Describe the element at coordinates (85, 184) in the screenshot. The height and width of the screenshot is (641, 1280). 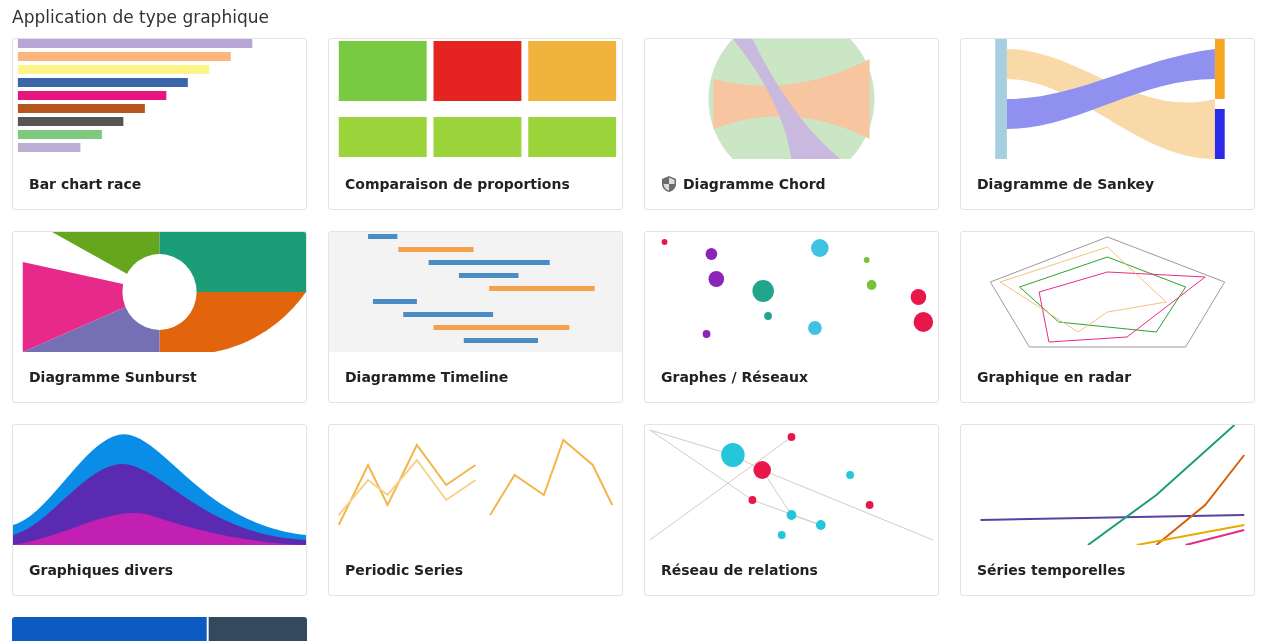
I see `card-title: Bar chart race` at that location.